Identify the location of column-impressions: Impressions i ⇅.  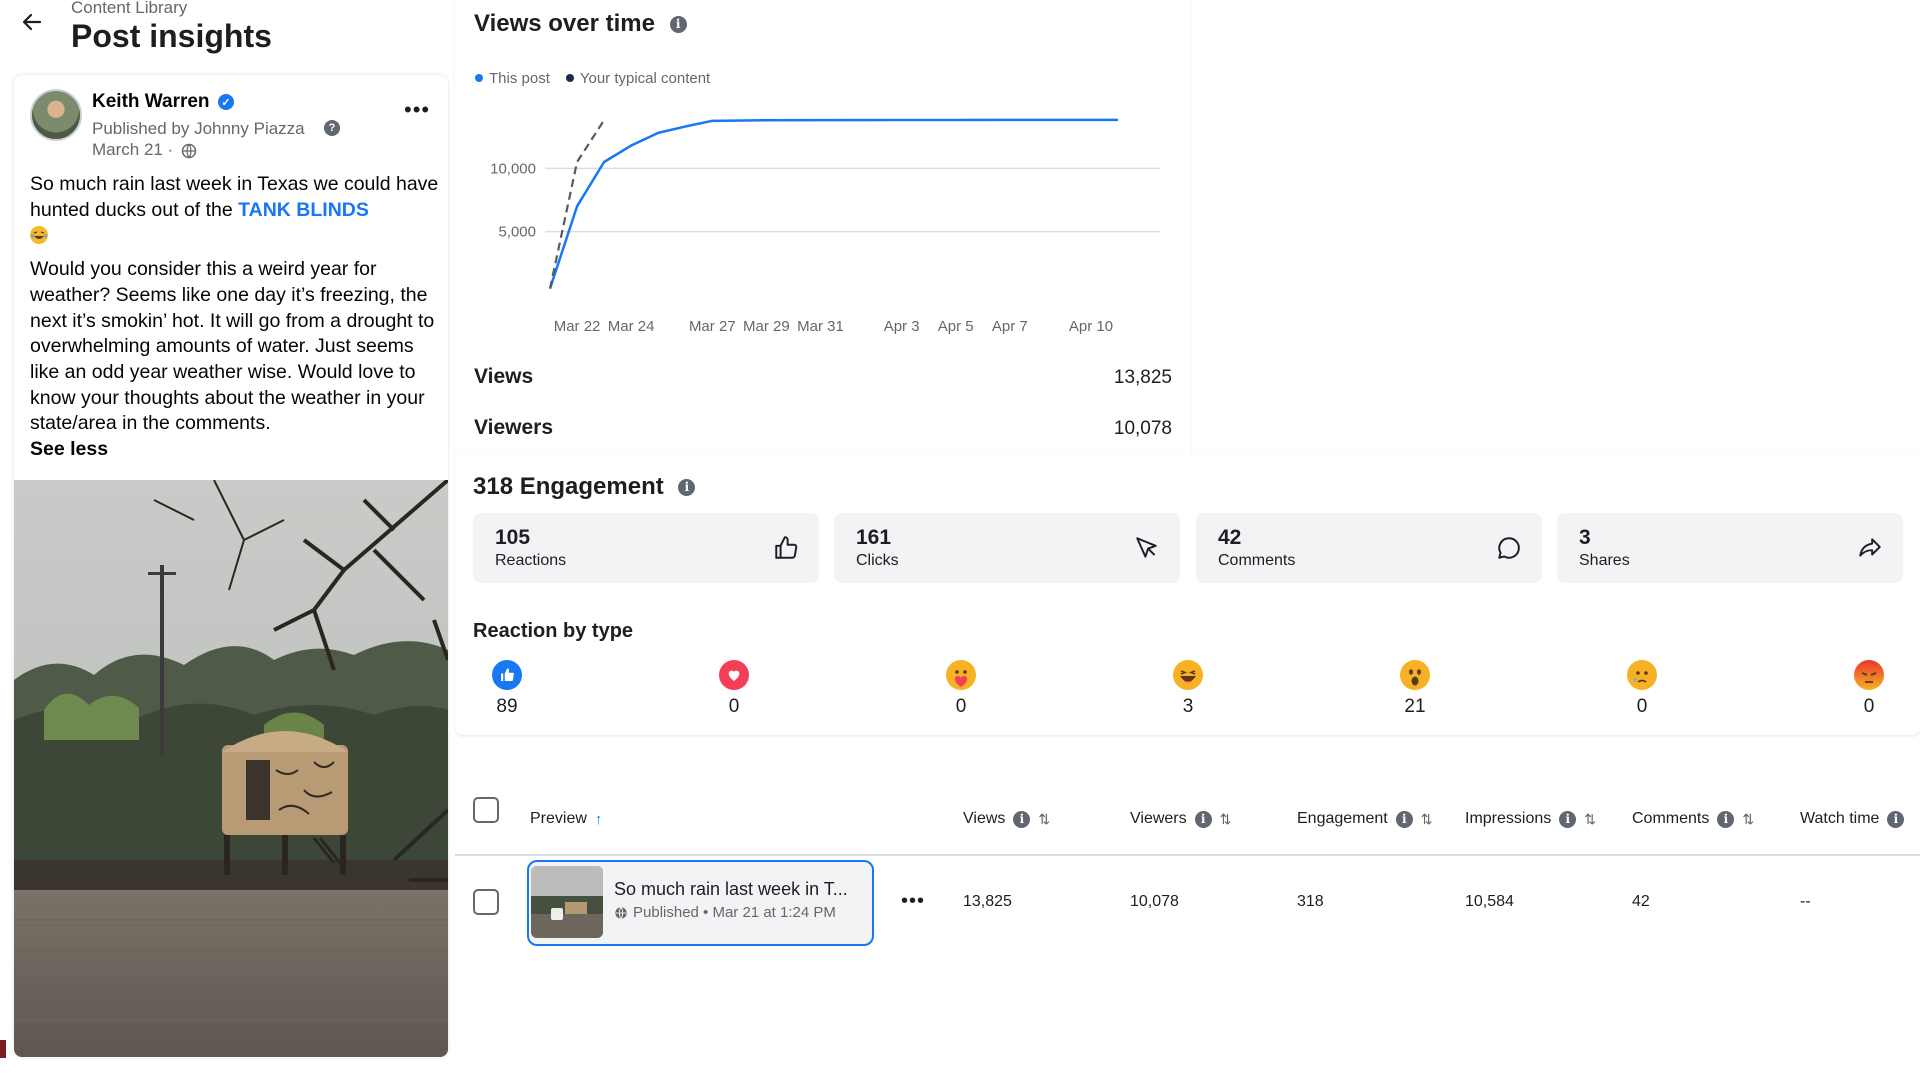
(1530, 819).